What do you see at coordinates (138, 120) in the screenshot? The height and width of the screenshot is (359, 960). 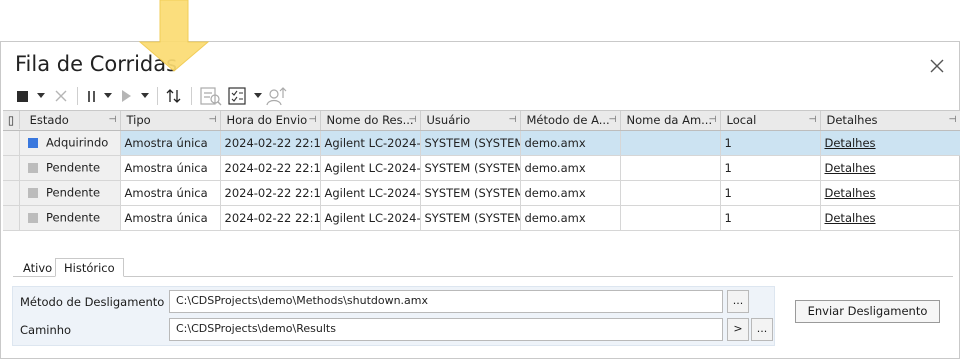 I see `column-label: Tipo` at bounding box center [138, 120].